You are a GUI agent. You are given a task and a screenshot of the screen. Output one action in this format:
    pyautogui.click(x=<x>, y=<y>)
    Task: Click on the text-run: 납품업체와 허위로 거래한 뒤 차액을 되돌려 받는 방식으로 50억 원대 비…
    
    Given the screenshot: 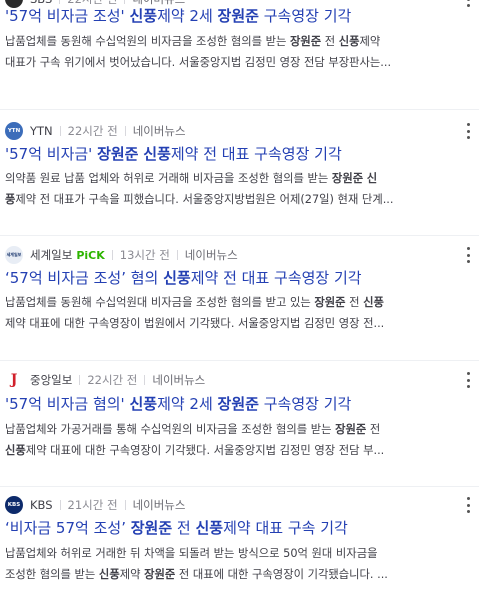 What is the action you would take?
    pyautogui.click(x=191, y=553)
    